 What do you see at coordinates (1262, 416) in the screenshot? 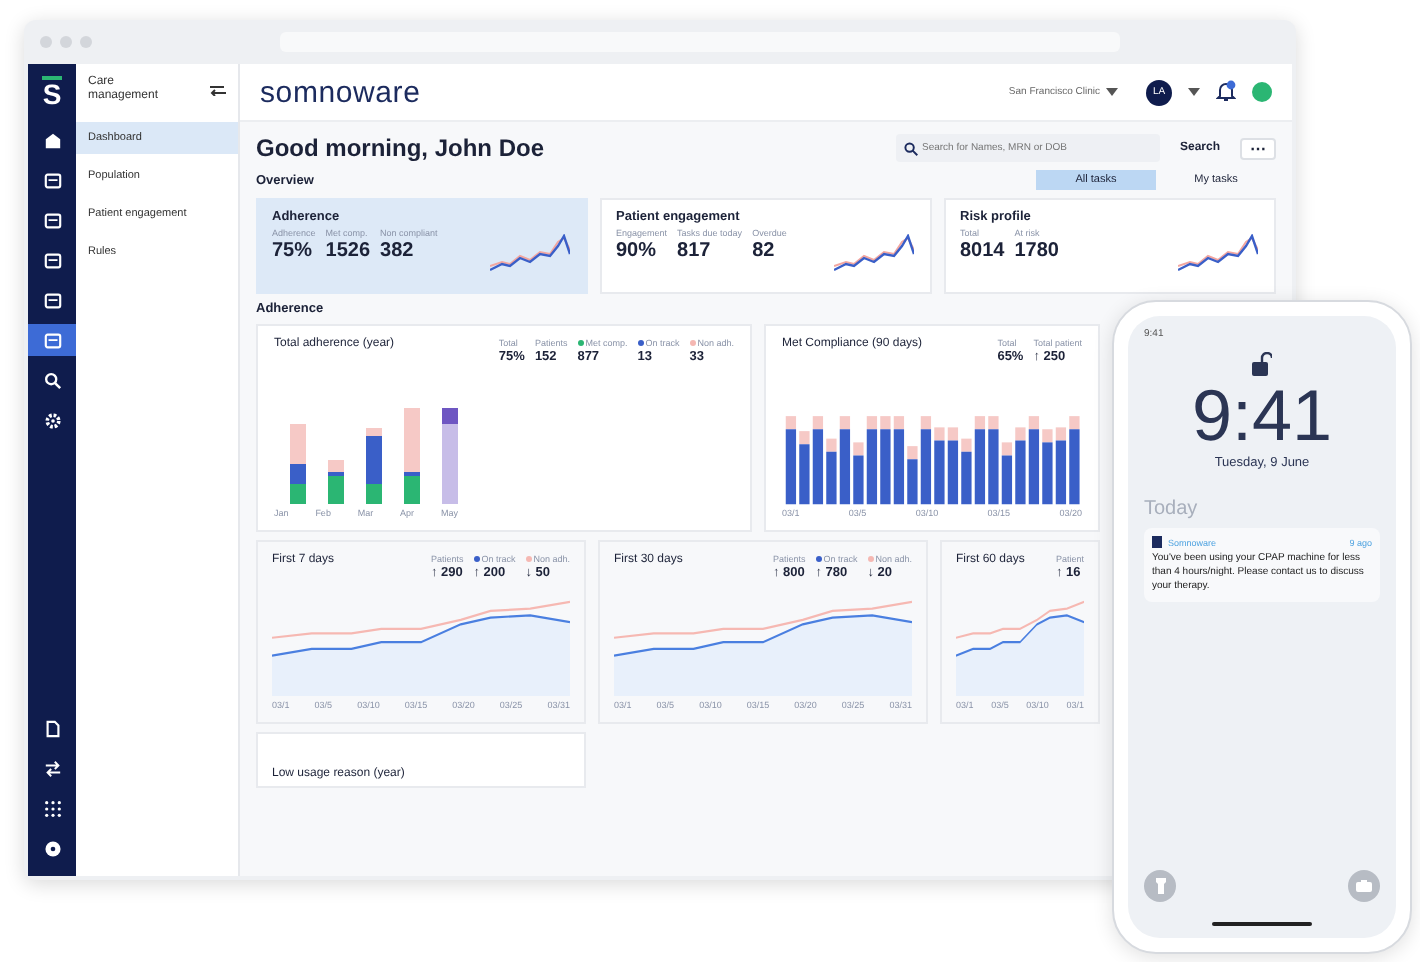
I see `lock-clock: 9:41` at bounding box center [1262, 416].